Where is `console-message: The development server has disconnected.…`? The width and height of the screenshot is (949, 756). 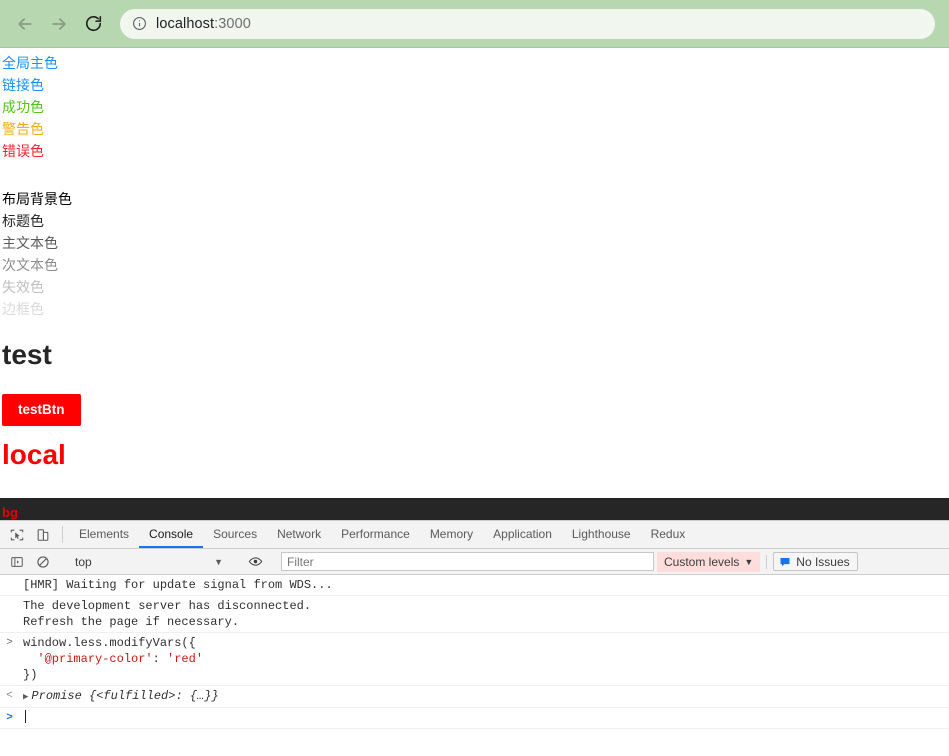 console-message: The development server has disconnected.… is located at coordinates (474, 614).